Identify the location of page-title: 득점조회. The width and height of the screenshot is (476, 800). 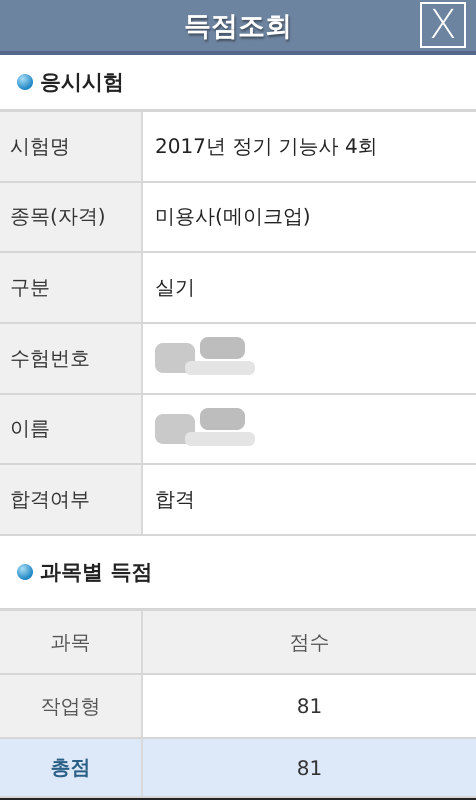
(238, 27).